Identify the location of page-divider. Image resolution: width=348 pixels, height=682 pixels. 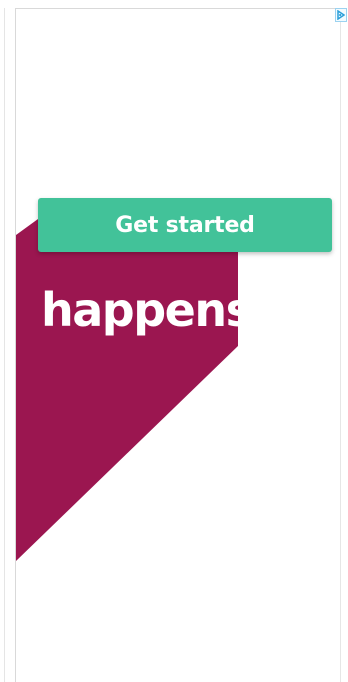
(4, 345).